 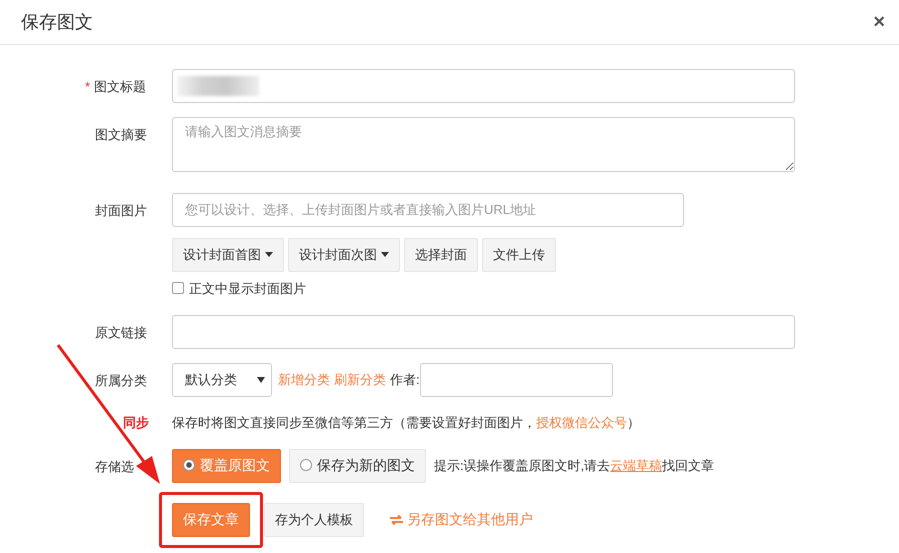 What do you see at coordinates (574, 465) in the screenshot?
I see `storage-hint: 提示:误操作覆盖原图文时,请去云端草稿找回文章` at bounding box center [574, 465].